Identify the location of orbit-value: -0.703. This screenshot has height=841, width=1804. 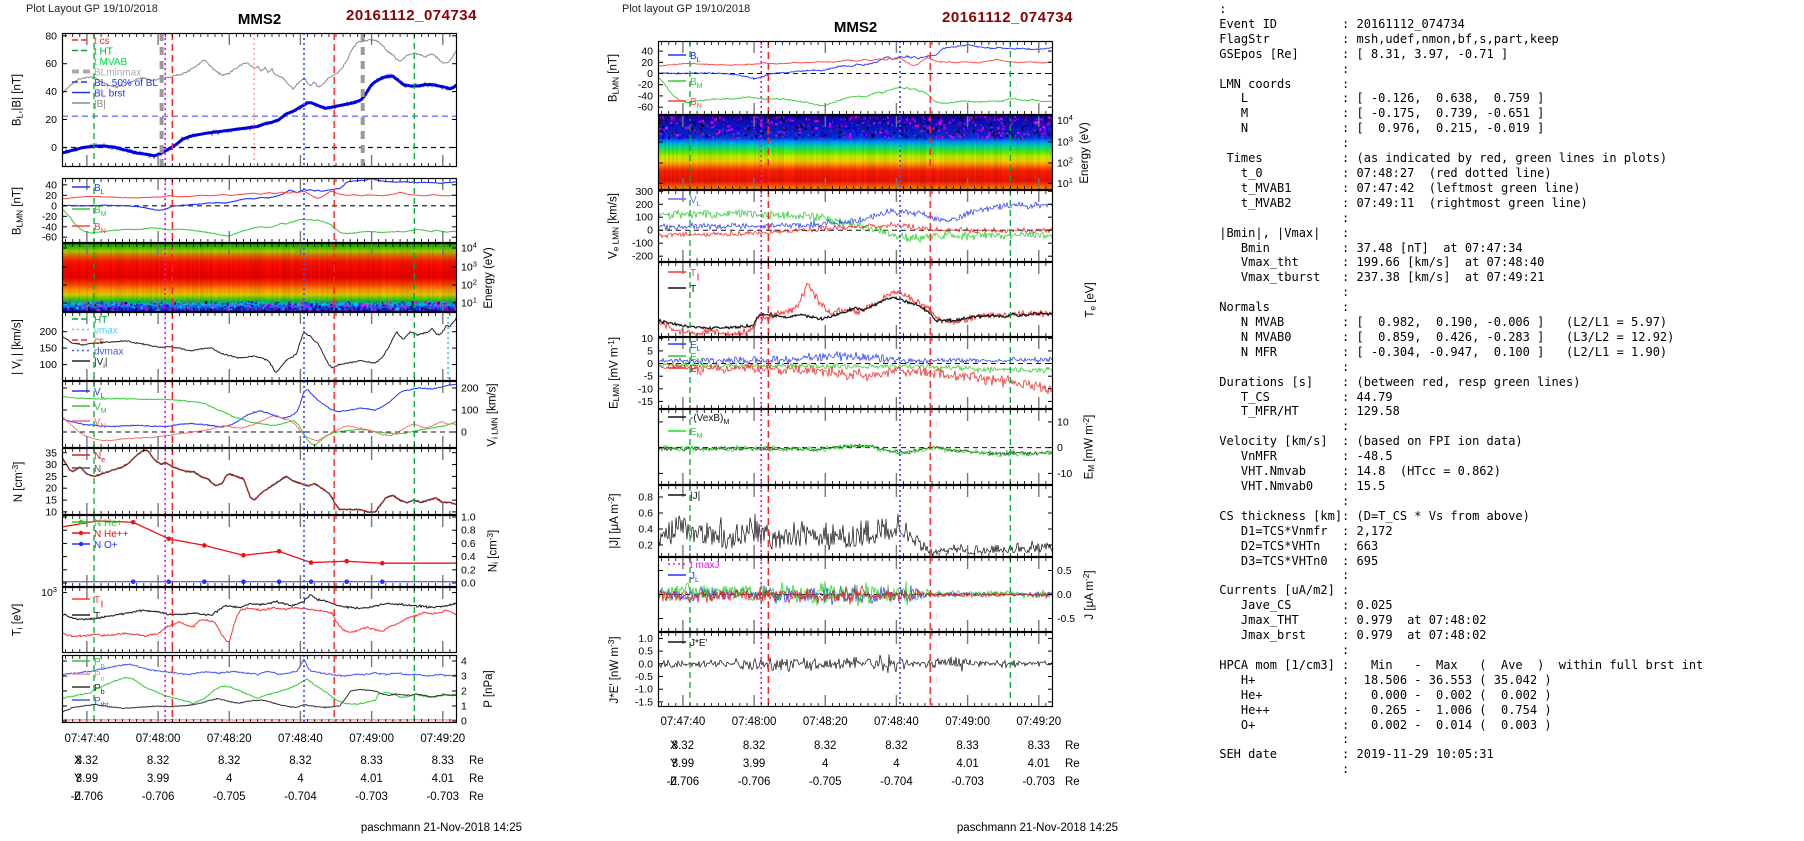
(371, 797).